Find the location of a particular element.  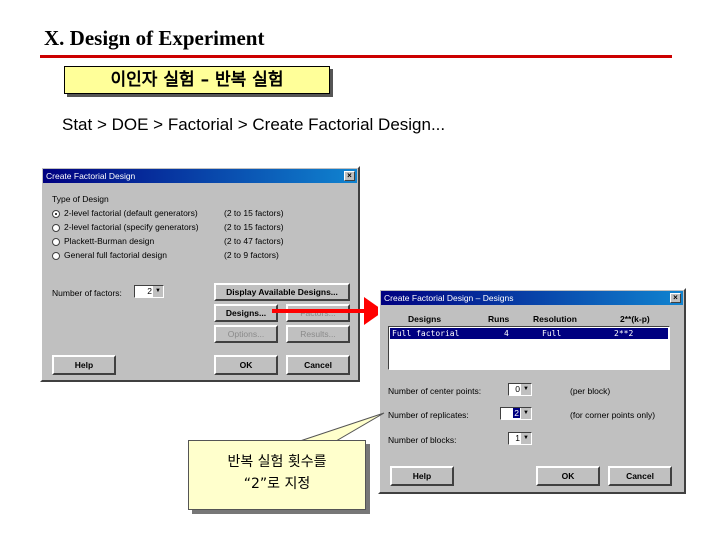

center-points-select: 0 ▼ is located at coordinates (520, 389).